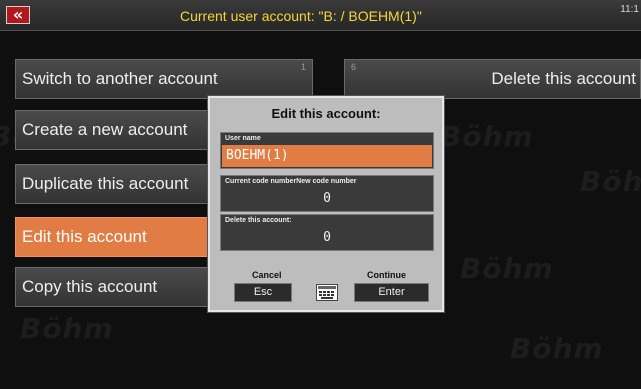  I want to click on dialog-title: Edit this account:, so click(326, 113).